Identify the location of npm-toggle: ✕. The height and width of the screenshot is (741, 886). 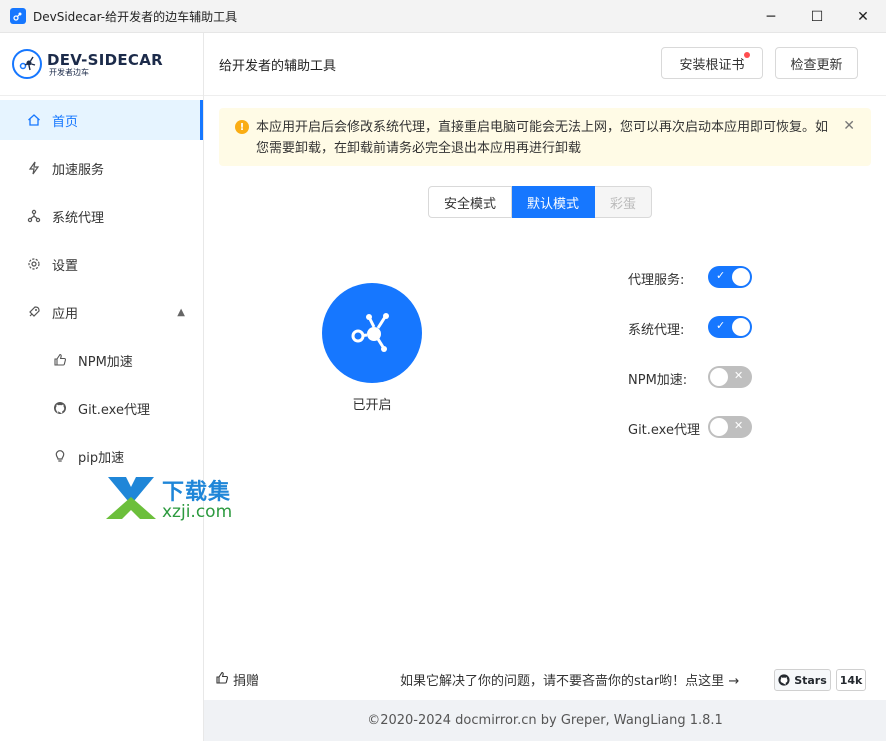
(730, 377).